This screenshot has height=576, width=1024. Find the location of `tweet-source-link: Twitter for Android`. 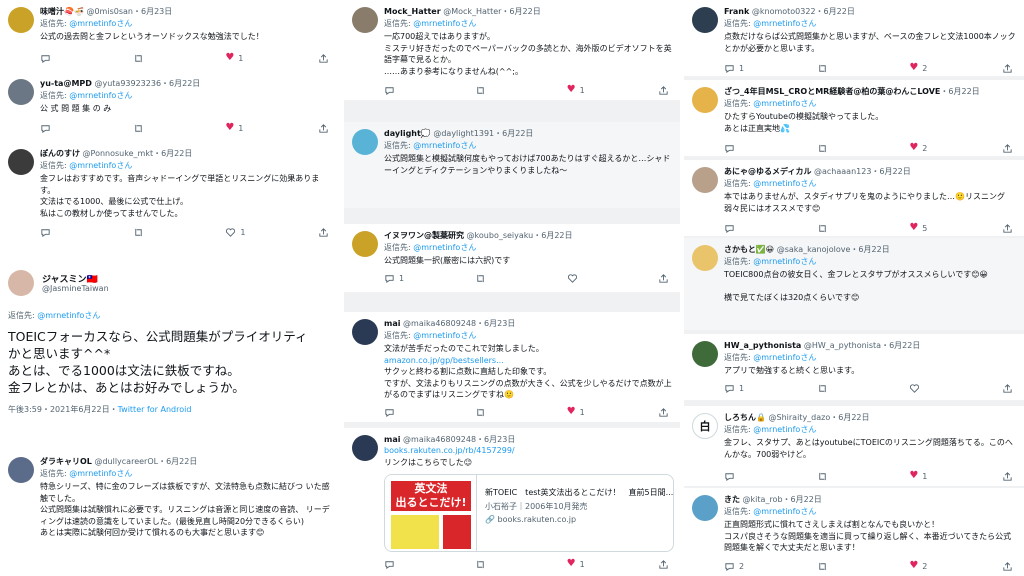

tweet-source-link: Twitter for Android is located at coordinates (155, 409).